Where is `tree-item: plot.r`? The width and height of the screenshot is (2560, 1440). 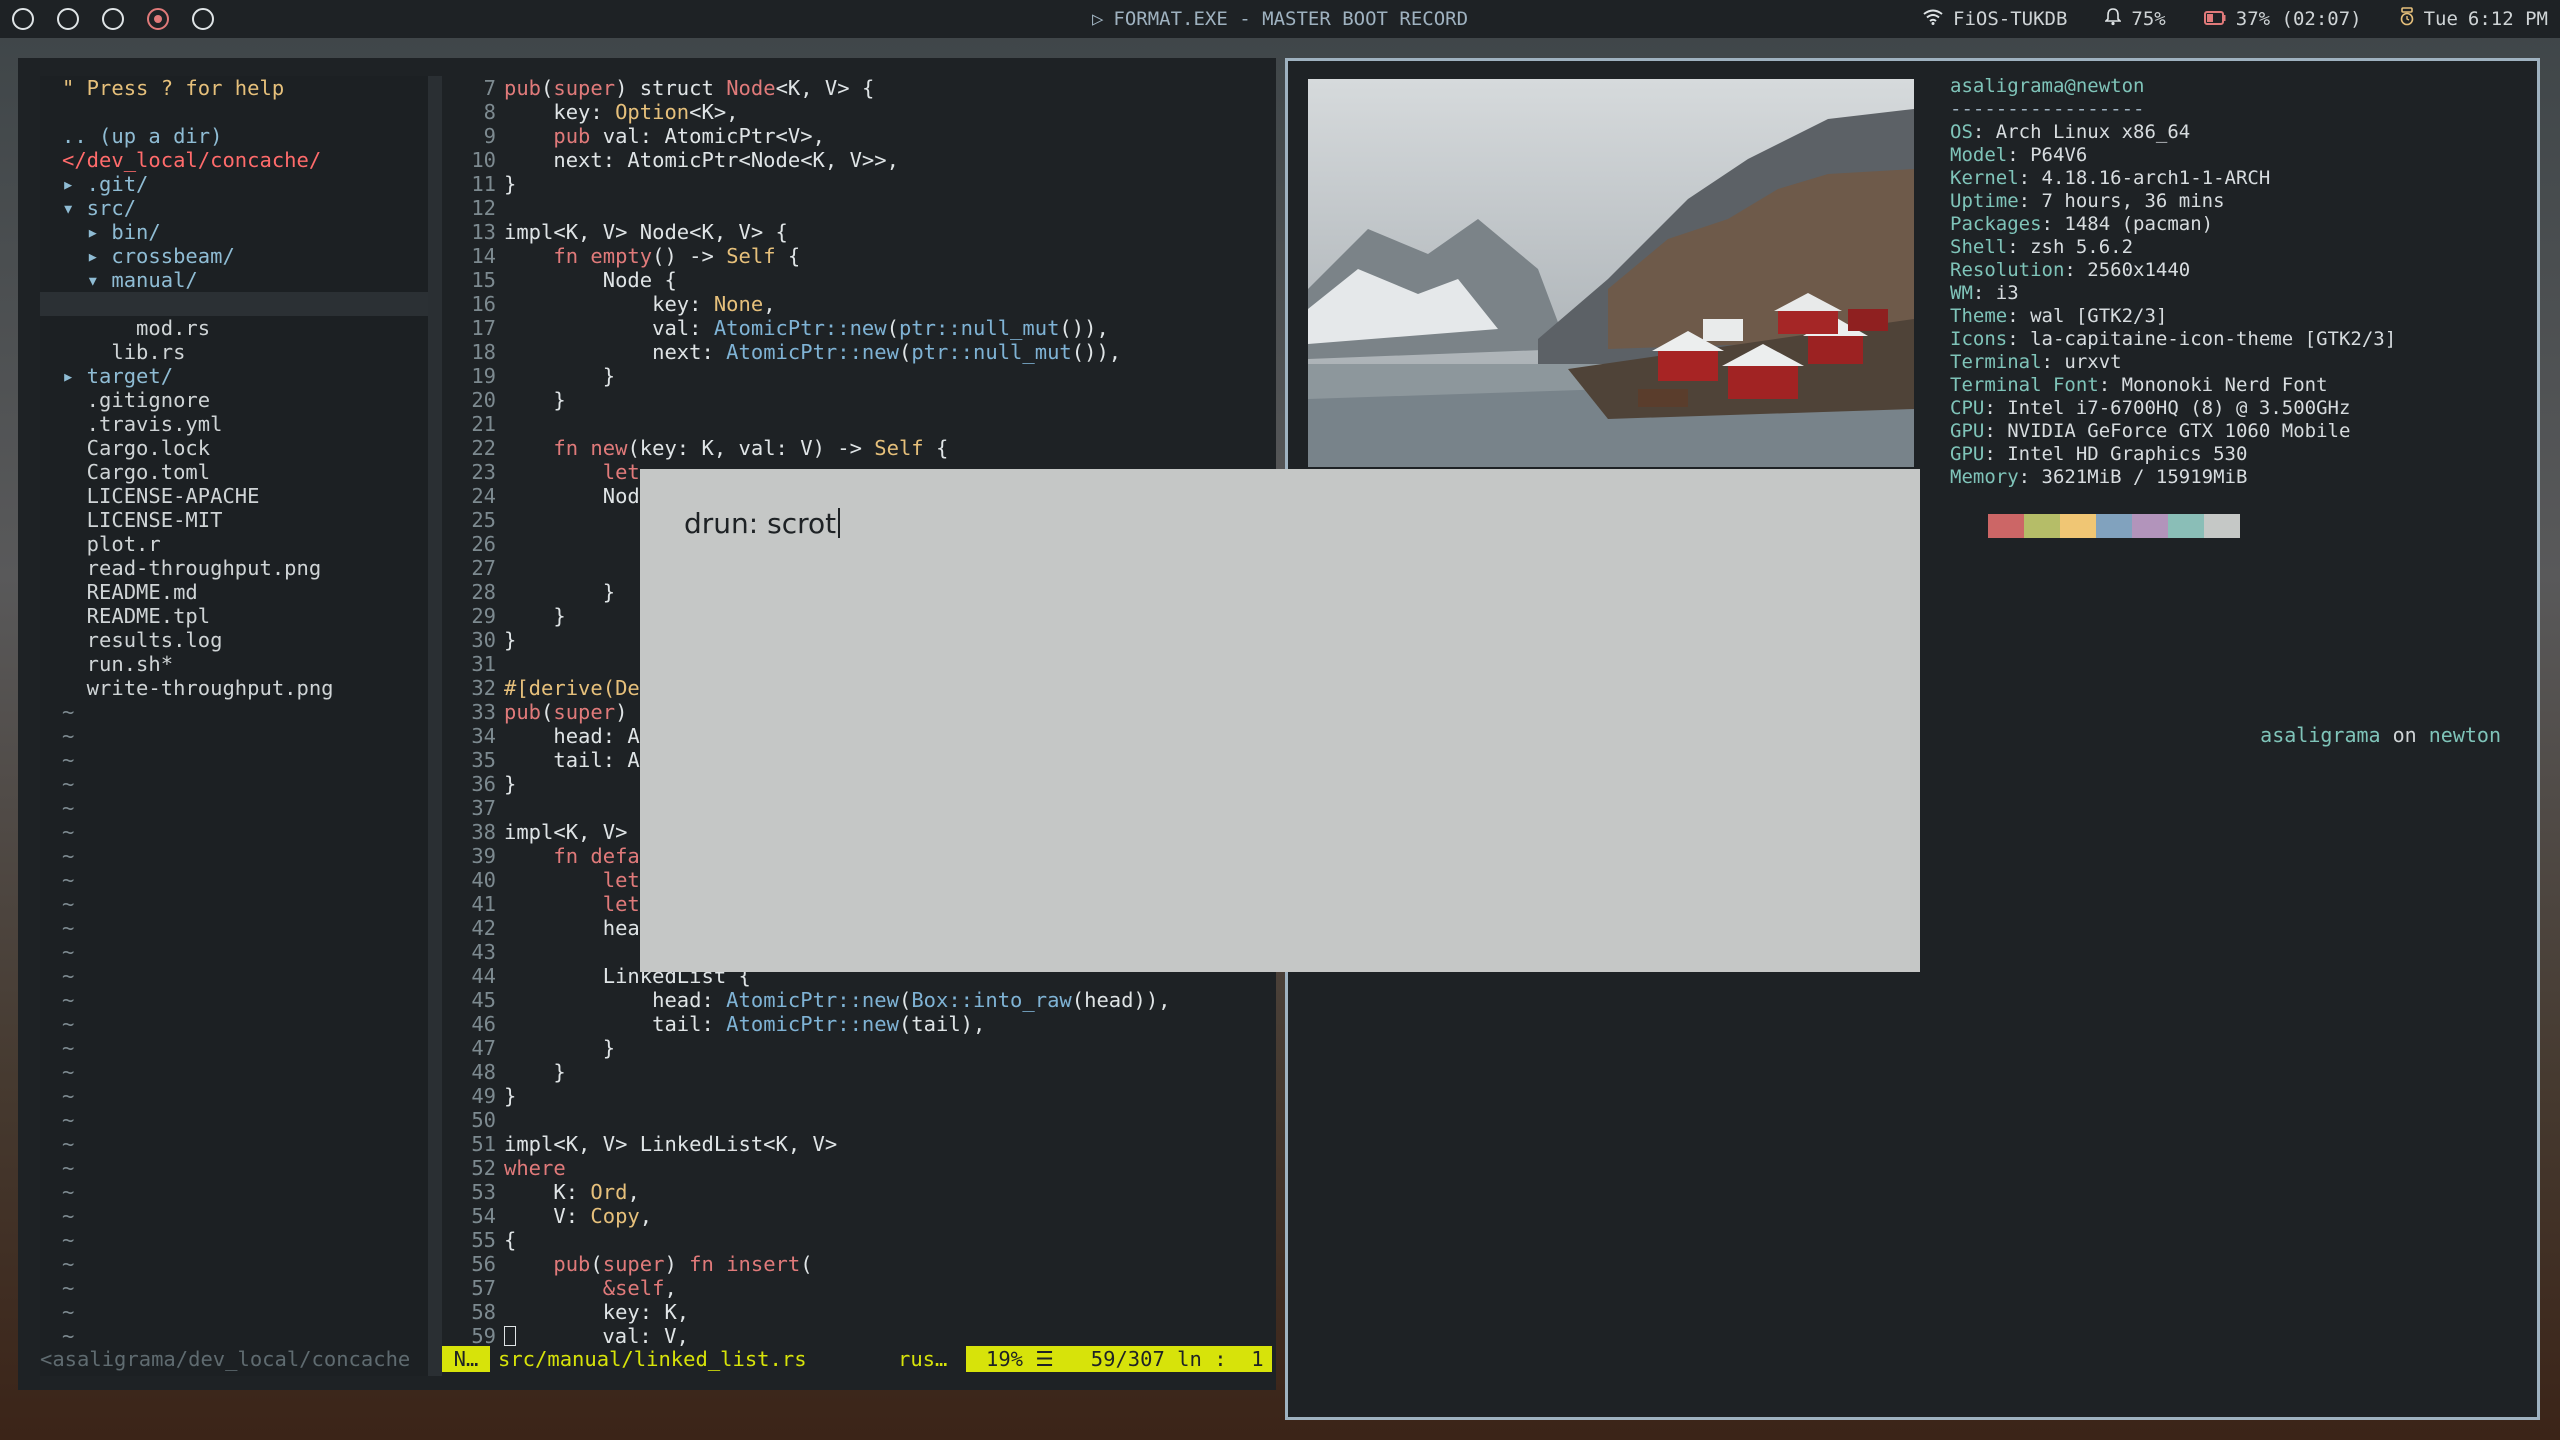
tree-item: plot.r is located at coordinates (234, 544).